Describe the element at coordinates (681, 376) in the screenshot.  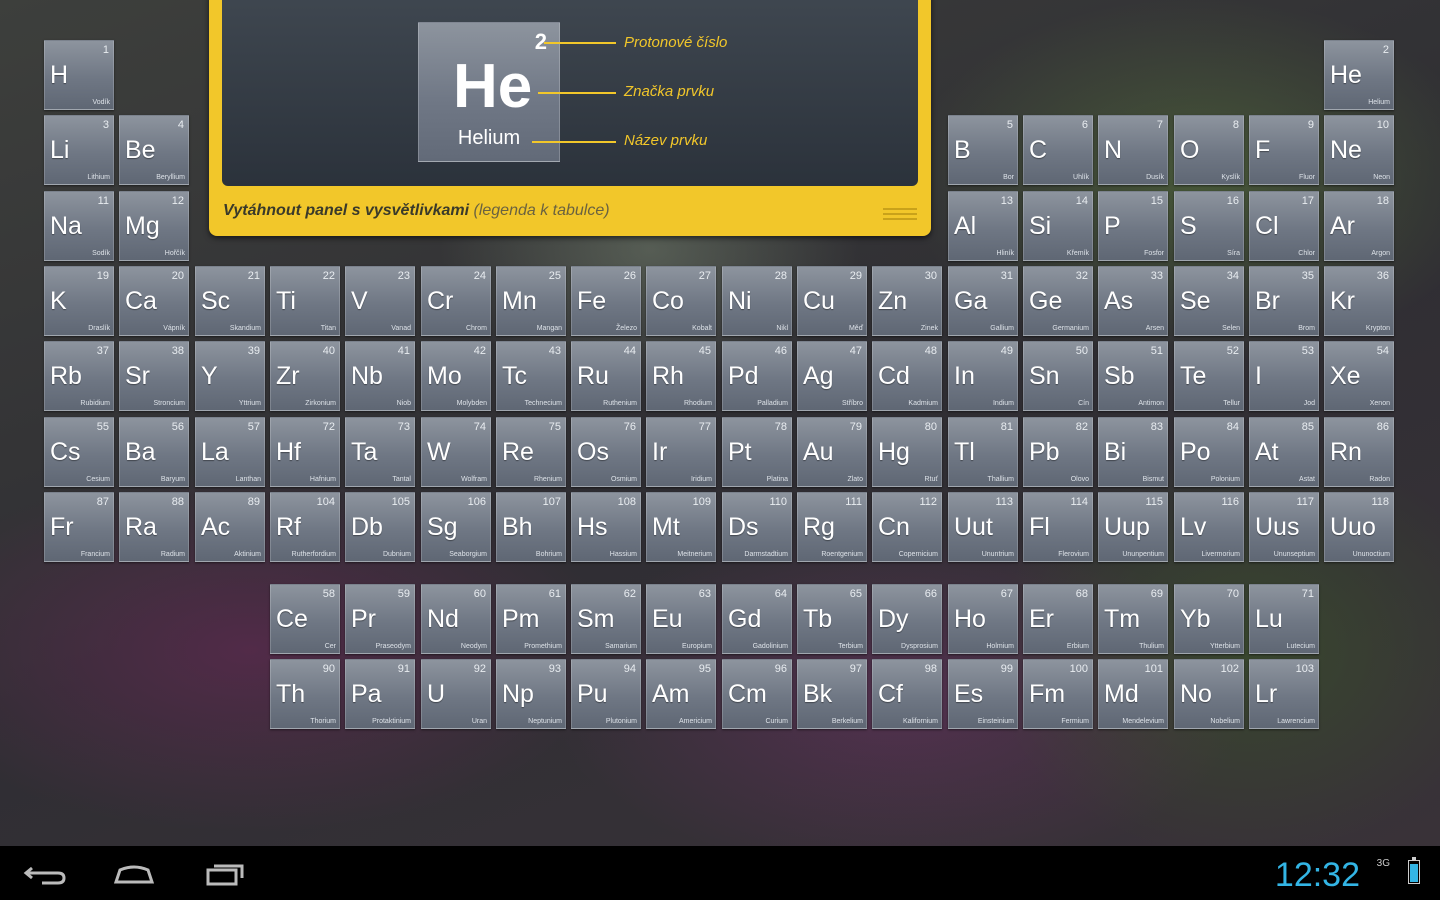
I see `element-tile-rh: 45 Rh Rhodium` at that location.